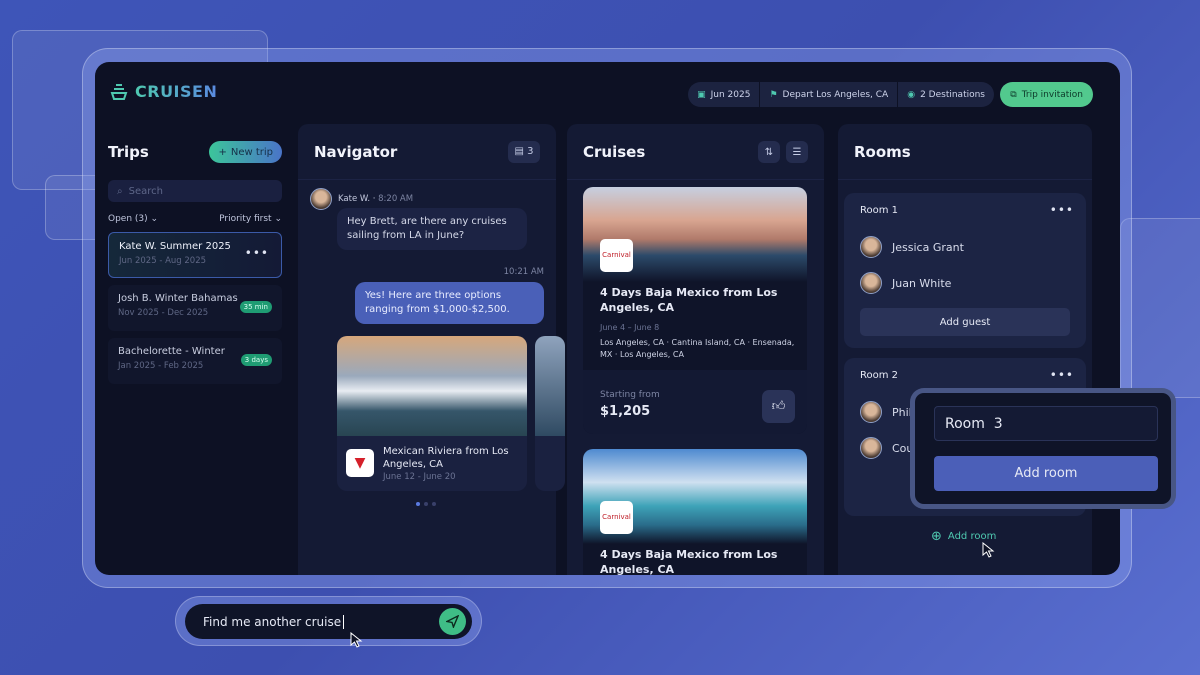  Describe the element at coordinates (419, 477) in the screenshot. I see `card-dates: June 12 - June 20` at that location.